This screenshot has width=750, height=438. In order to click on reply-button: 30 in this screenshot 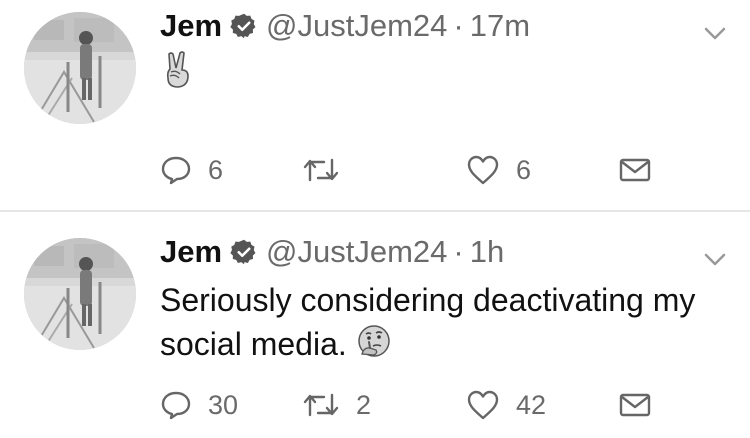, I will do `click(199, 405)`.